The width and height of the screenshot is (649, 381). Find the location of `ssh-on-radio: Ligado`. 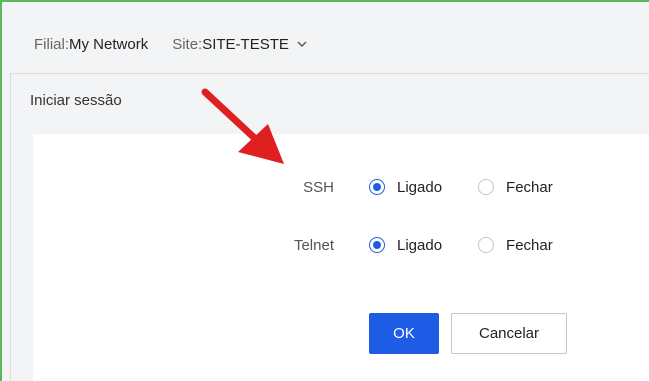

ssh-on-radio: Ligado is located at coordinates (405, 187).